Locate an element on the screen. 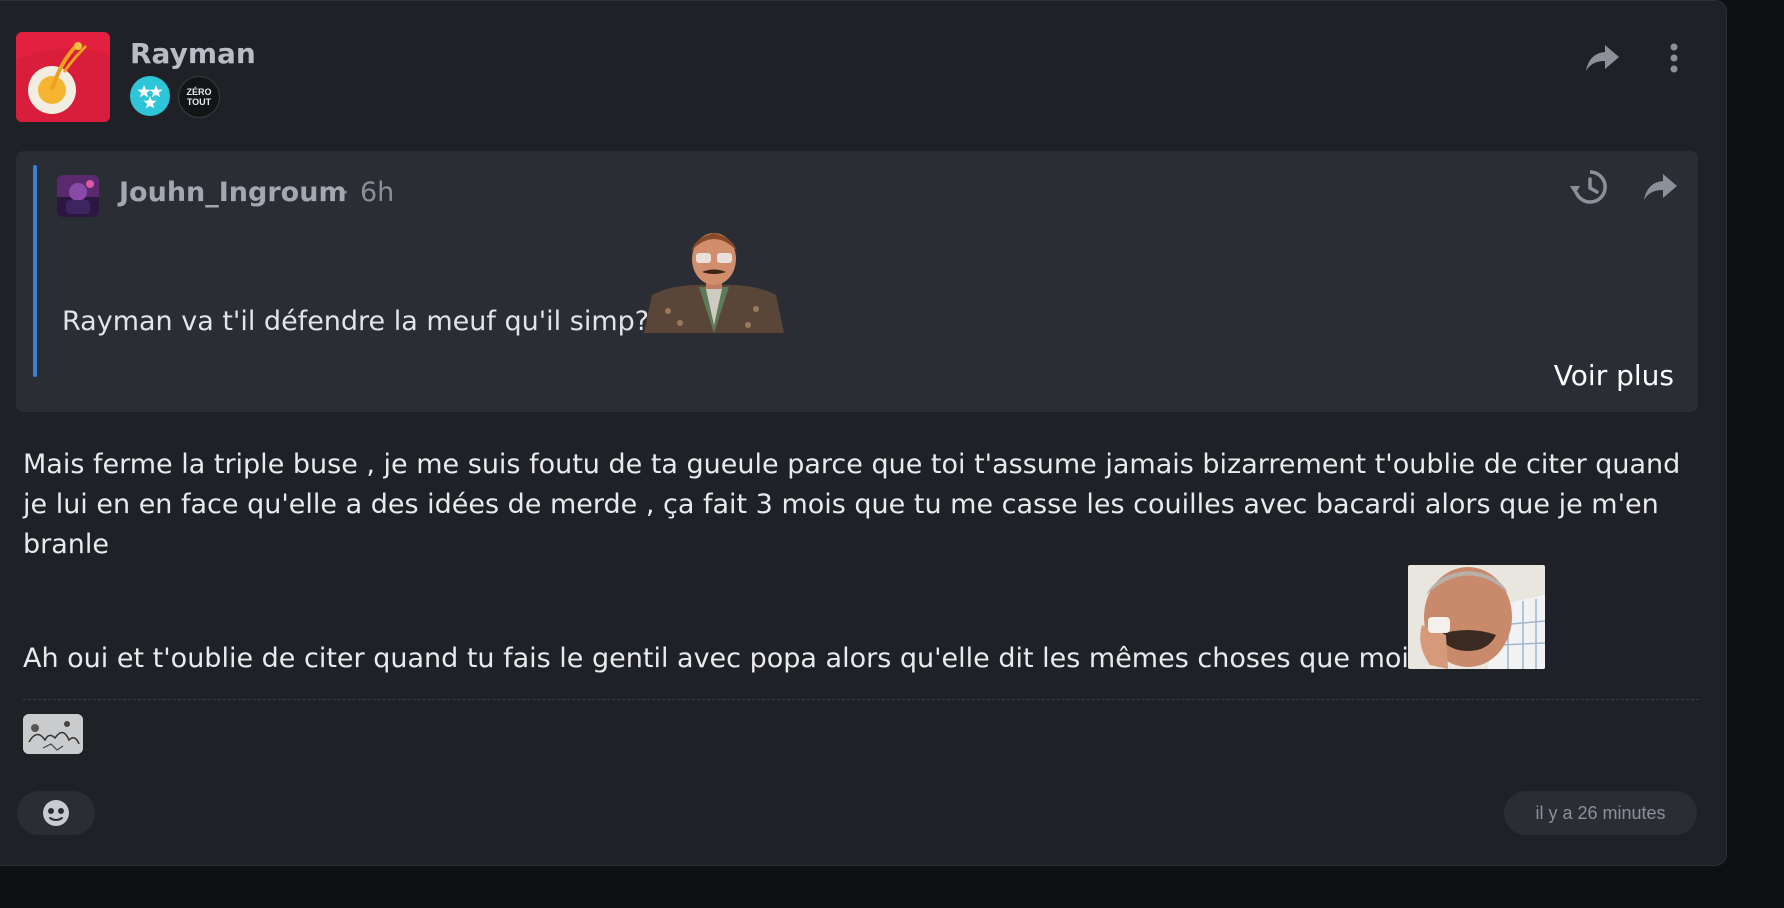  attachment-thumbnail is located at coordinates (53, 734).